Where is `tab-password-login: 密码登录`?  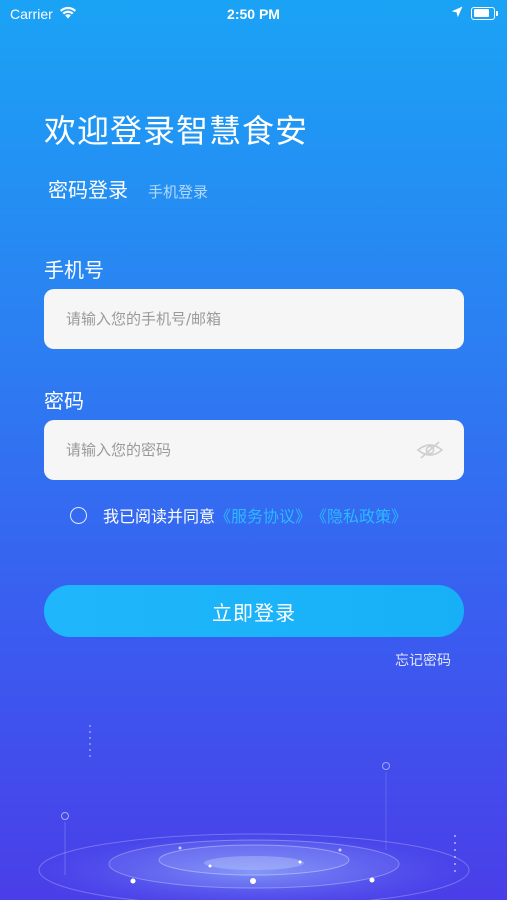
tab-password-login: 密码登录 is located at coordinates (88, 188).